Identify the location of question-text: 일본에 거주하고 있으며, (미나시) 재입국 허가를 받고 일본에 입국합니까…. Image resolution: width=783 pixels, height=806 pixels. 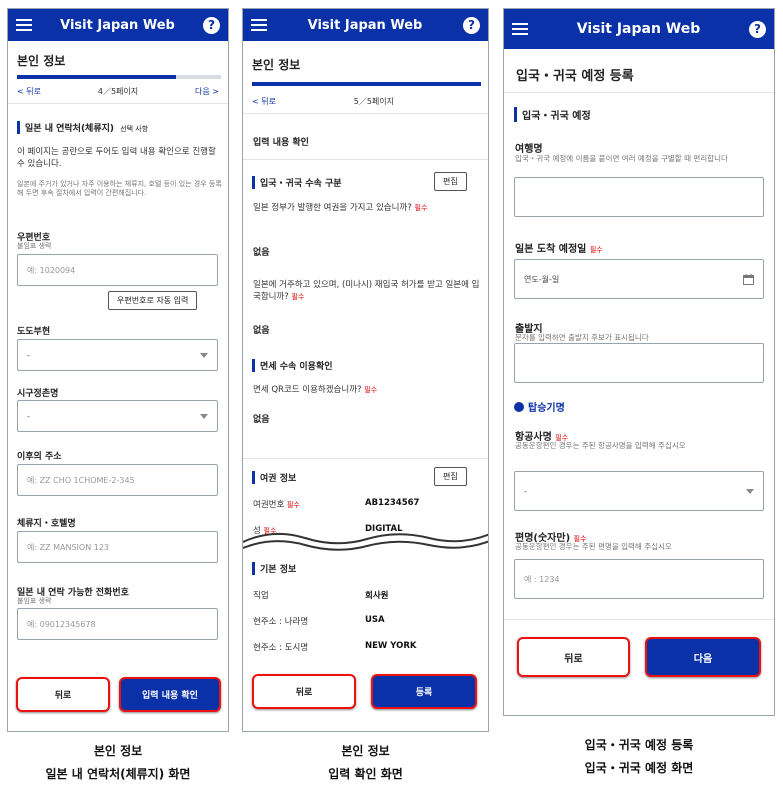
(366, 291).